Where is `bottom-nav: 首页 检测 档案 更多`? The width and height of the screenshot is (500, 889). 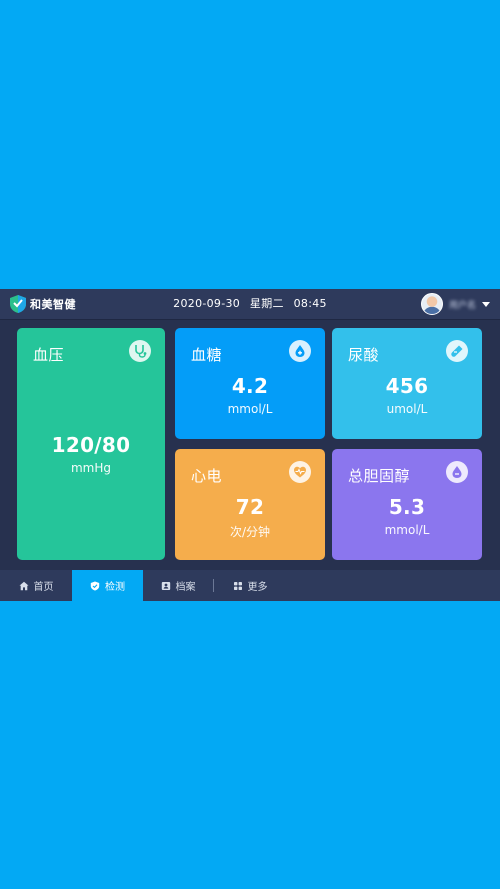 bottom-nav: 首页 检测 档案 更多 is located at coordinates (250, 585).